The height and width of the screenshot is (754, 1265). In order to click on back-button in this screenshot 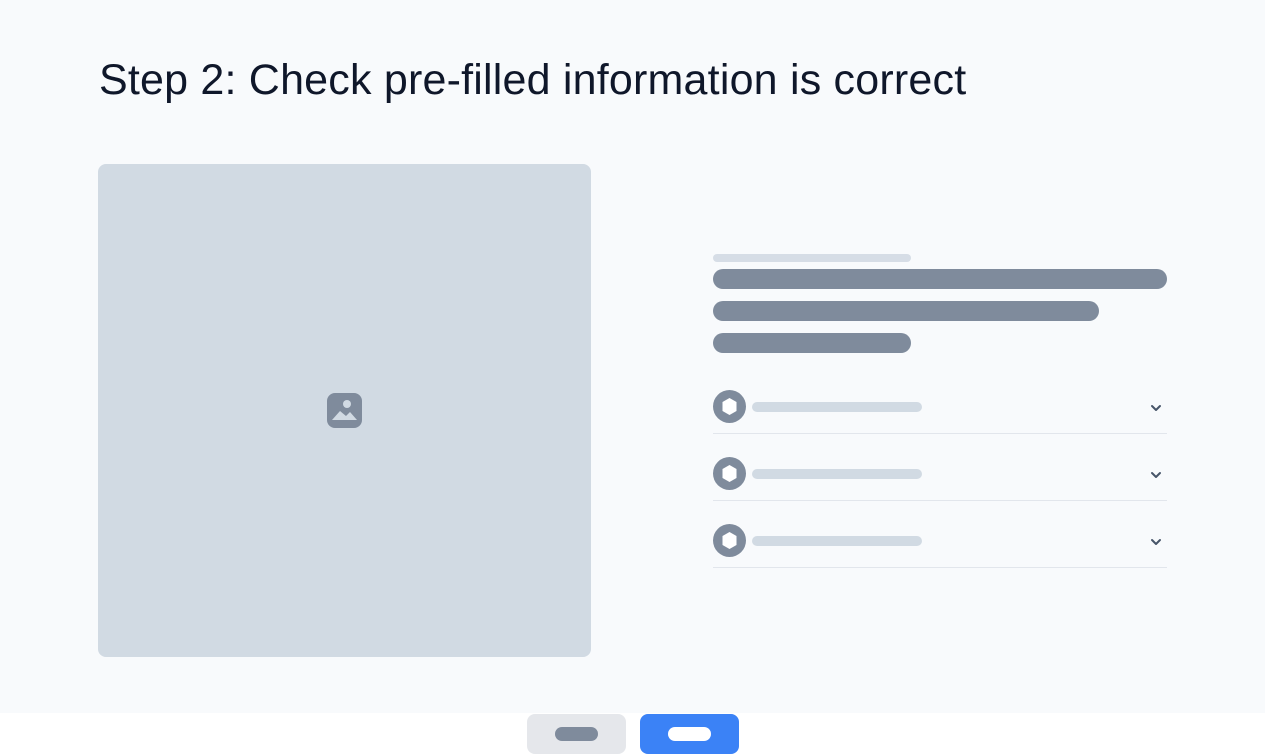, I will do `click(576, 734)`.